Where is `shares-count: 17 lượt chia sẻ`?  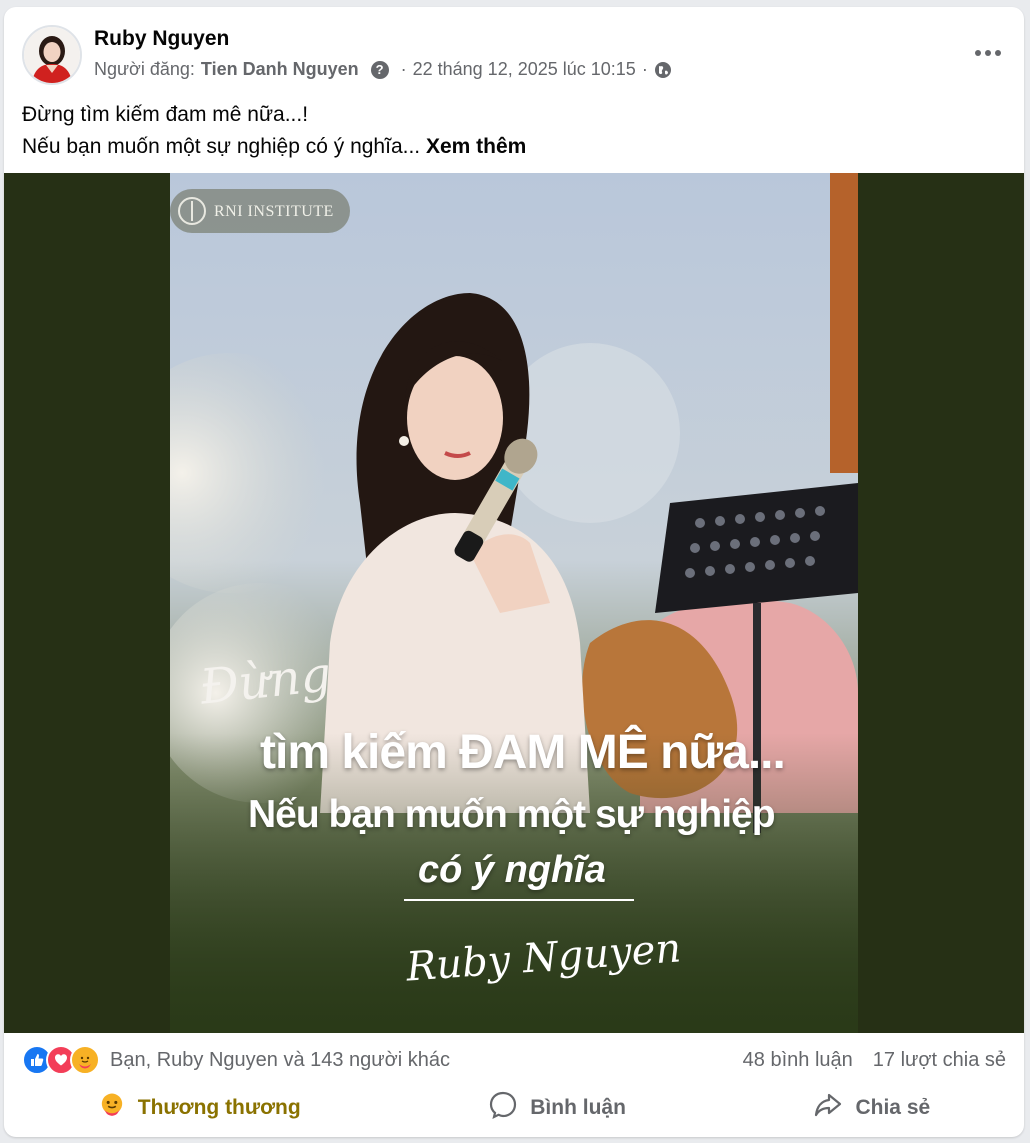
shares-count: 17 lượt chia sẻ is located at coordinates (939, 1060).